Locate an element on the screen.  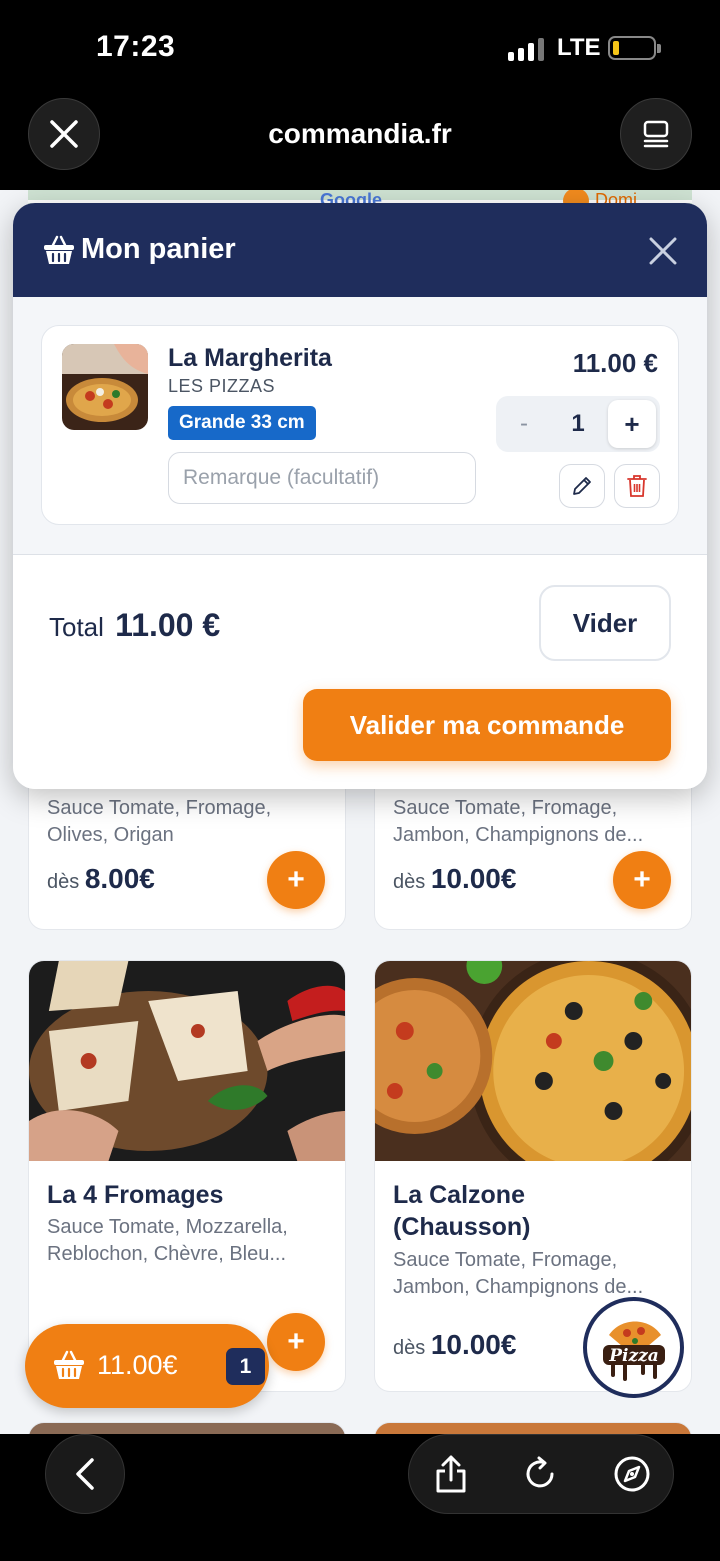
pencil-icon is located at coordinates (582, 486).